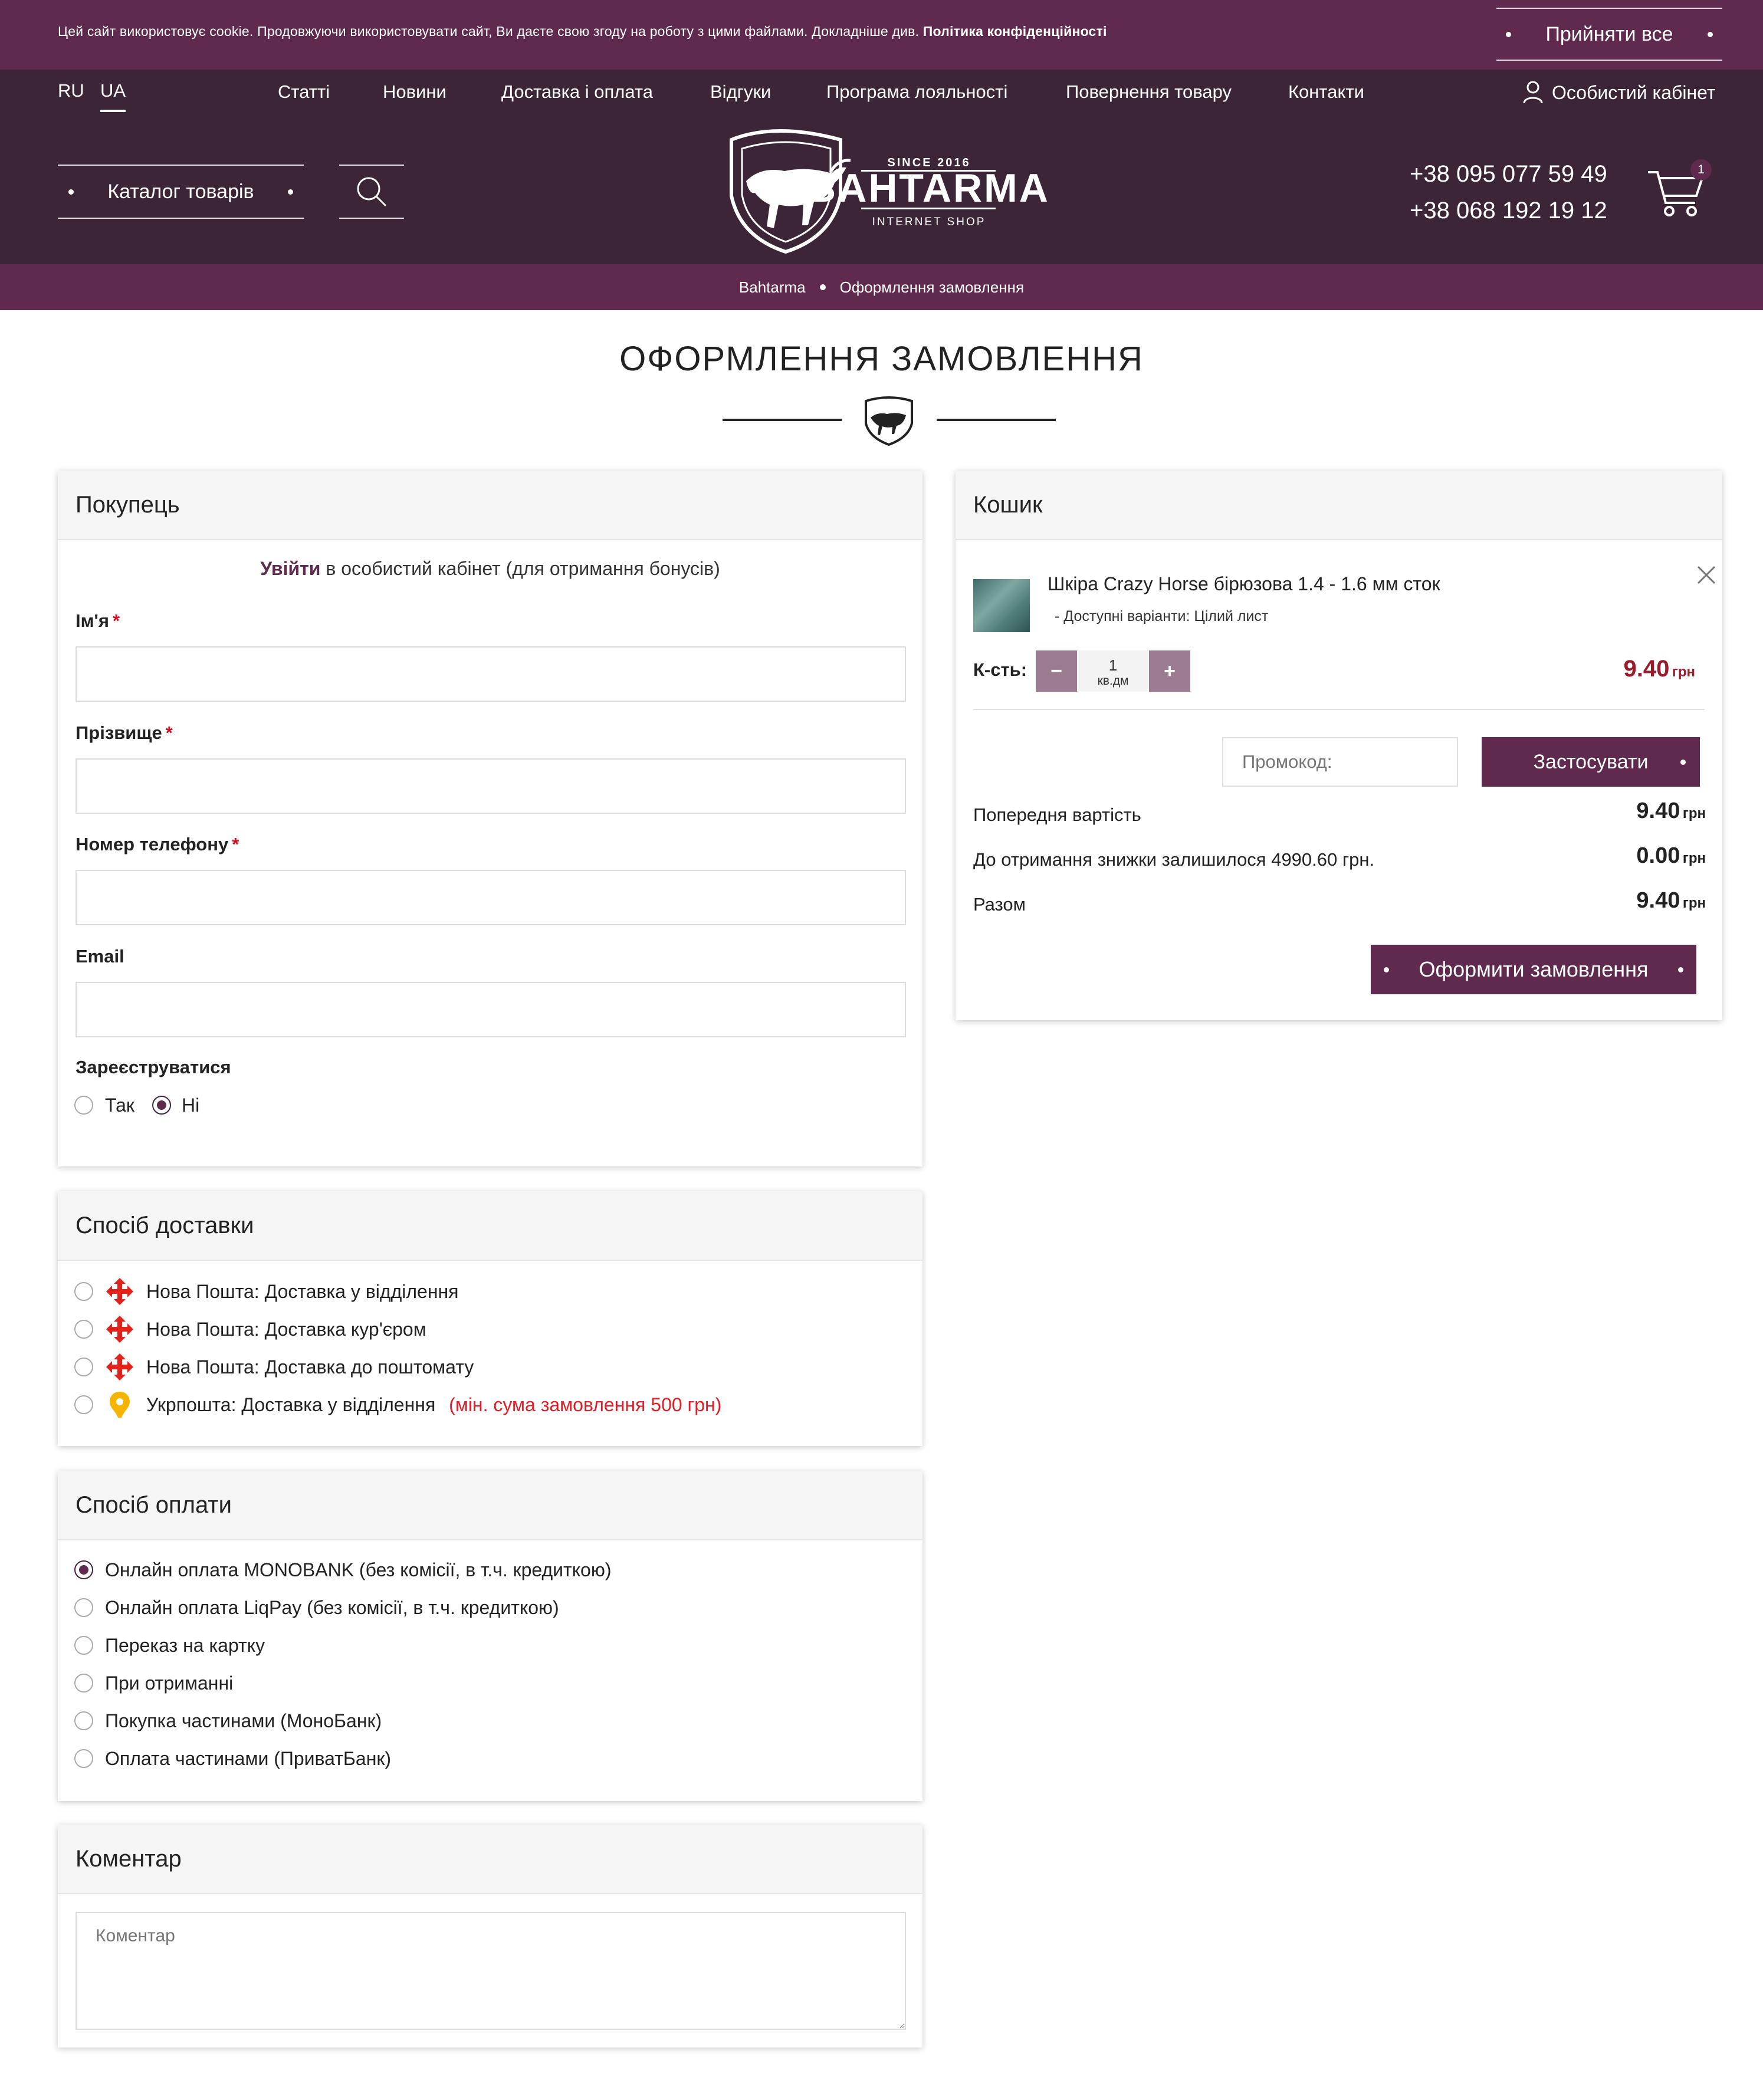 Image resolution: width=1763 pixels, height=2100 pixels. I want to click on nav-contacts: Контакти, so click(1326, 92).